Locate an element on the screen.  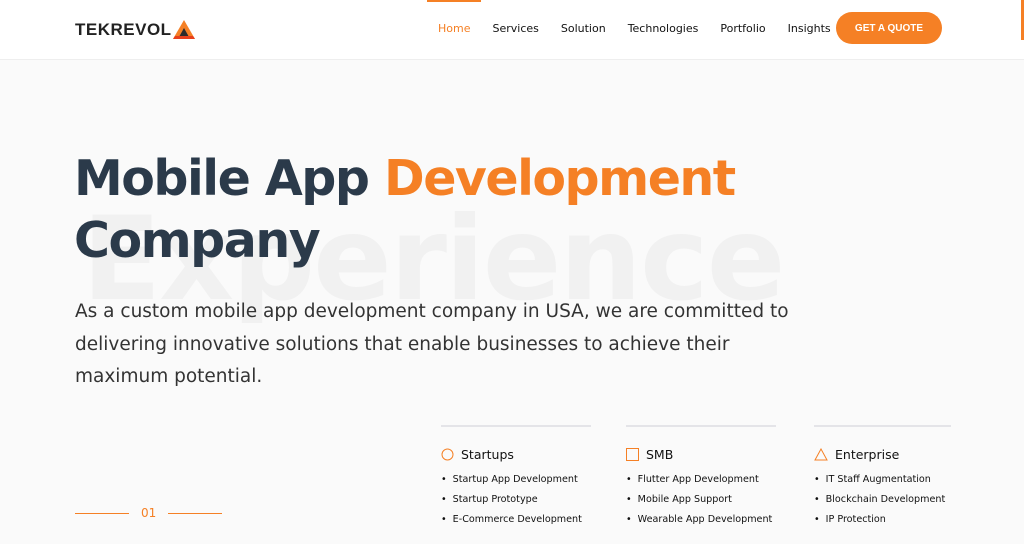
list-item: Mobile App Support is located at coordinates (701, 500).